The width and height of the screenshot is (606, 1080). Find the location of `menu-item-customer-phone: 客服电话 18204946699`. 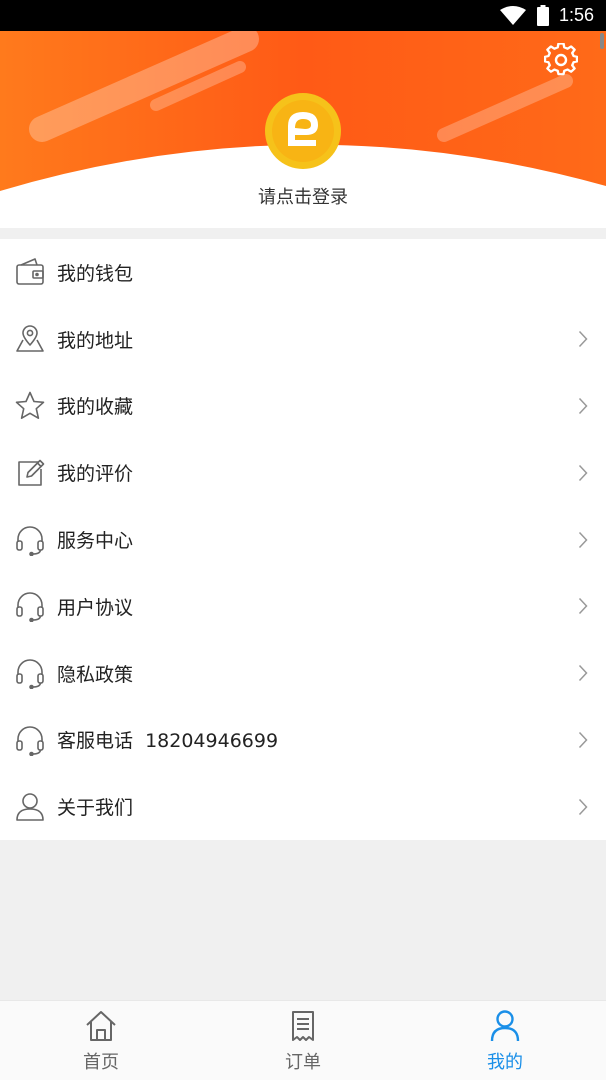

menu-item-customer-phone: 客服电话 18204946699 is located at coordinates (303, 740).